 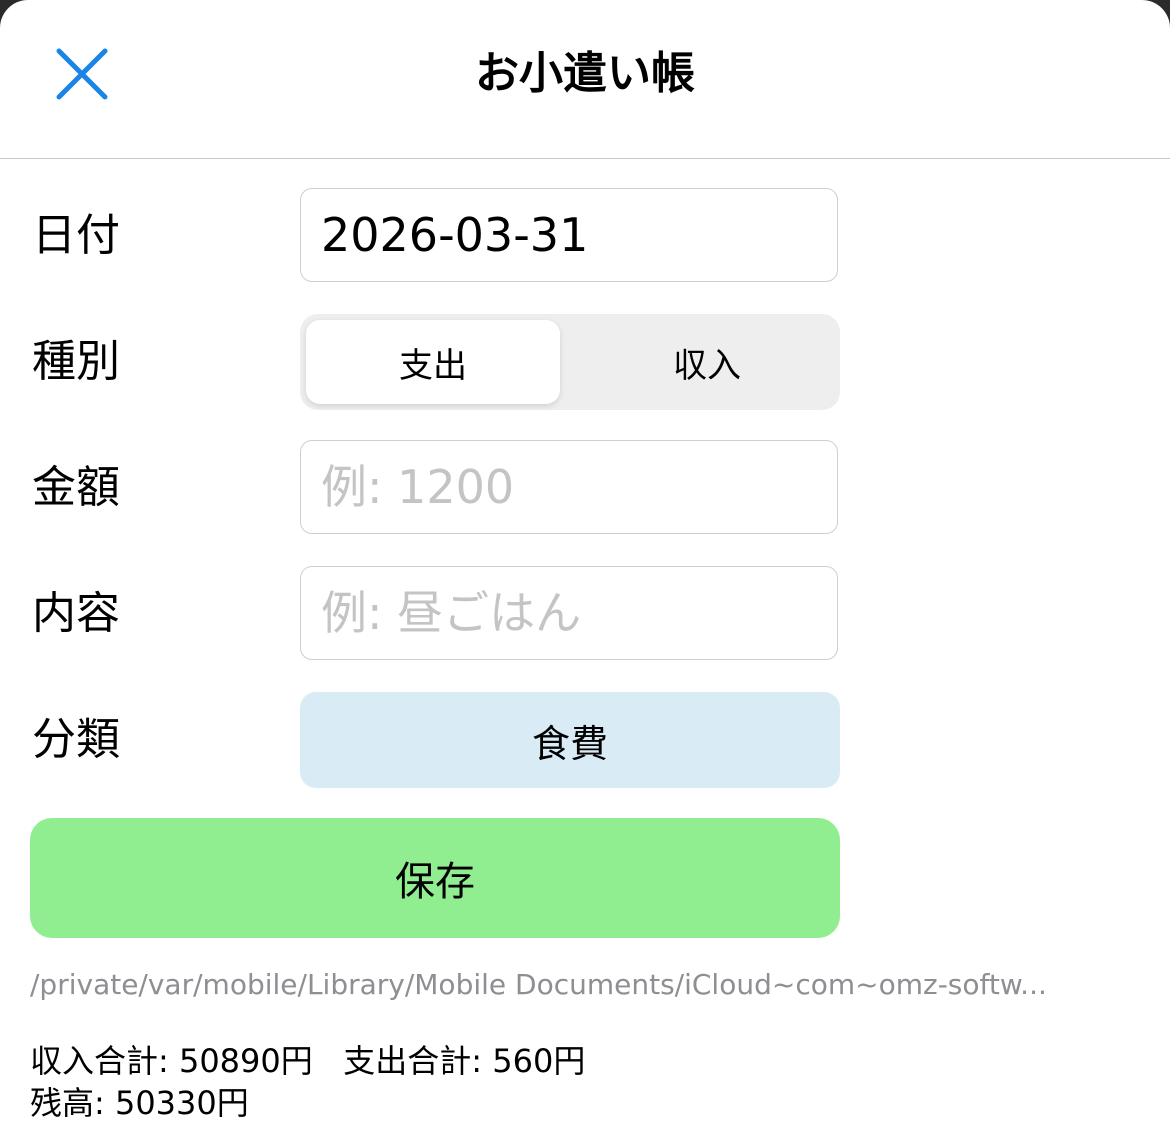 I want to click on type-option-expense: 支出, so click(x=433, y=362).